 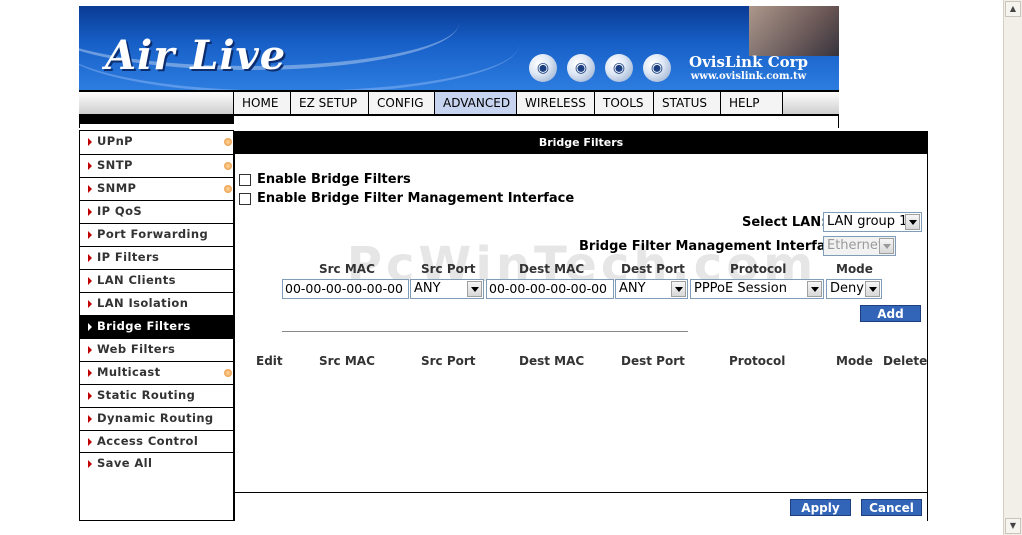 I want to click on enable-mgmt-interface-checkbox, so click(x=245, y=198).